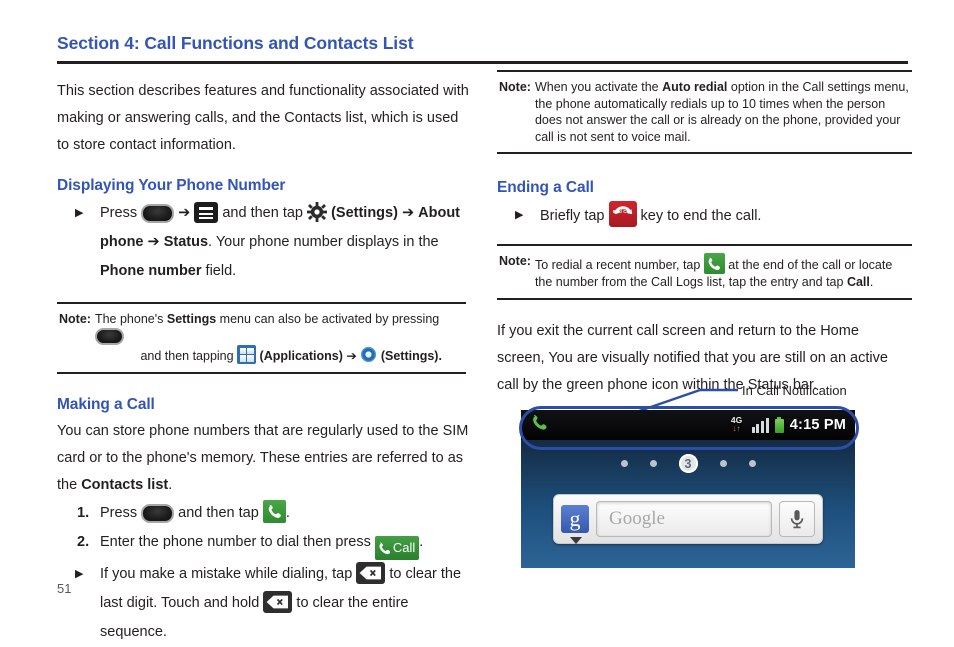 Image resolution: width=954 pixels, height=647 pixels. I want to click on end-call-label: End Call, so click(622, 211).